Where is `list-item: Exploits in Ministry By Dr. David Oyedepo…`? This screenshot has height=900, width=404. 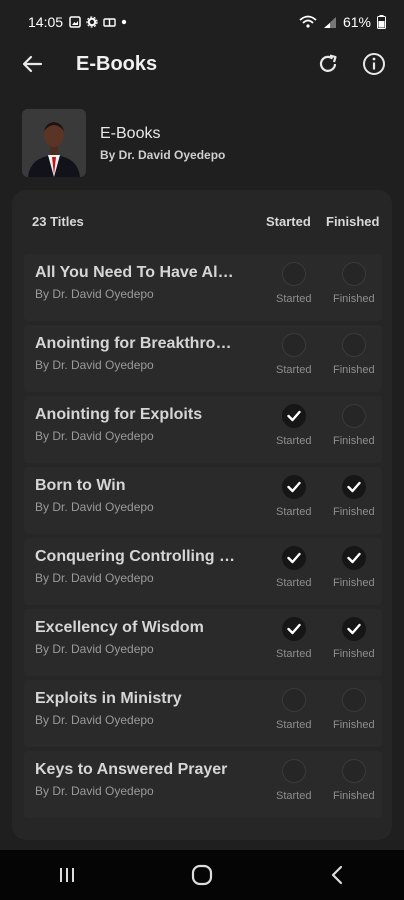 list-item: Exploits in Ministry By Dr. David Oyedepo… is located at coordinates (203, 713).